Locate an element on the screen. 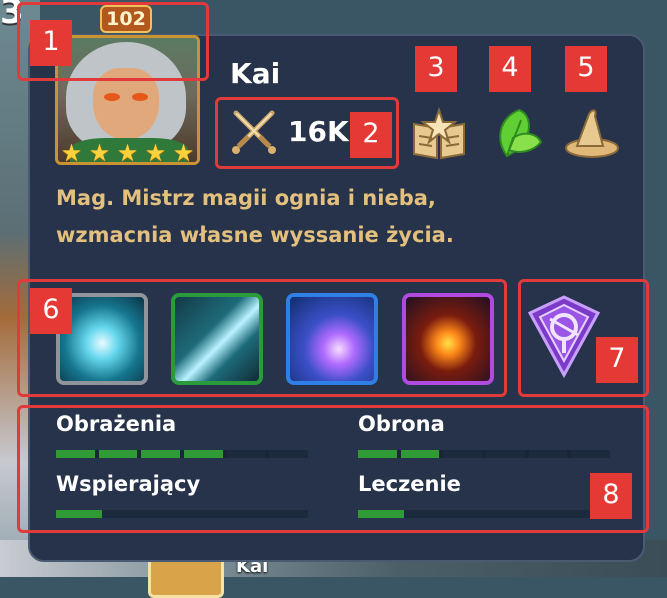  hero-star-rating: ★ ★ ★ ★ ★ is located at coordinates (128, 153).